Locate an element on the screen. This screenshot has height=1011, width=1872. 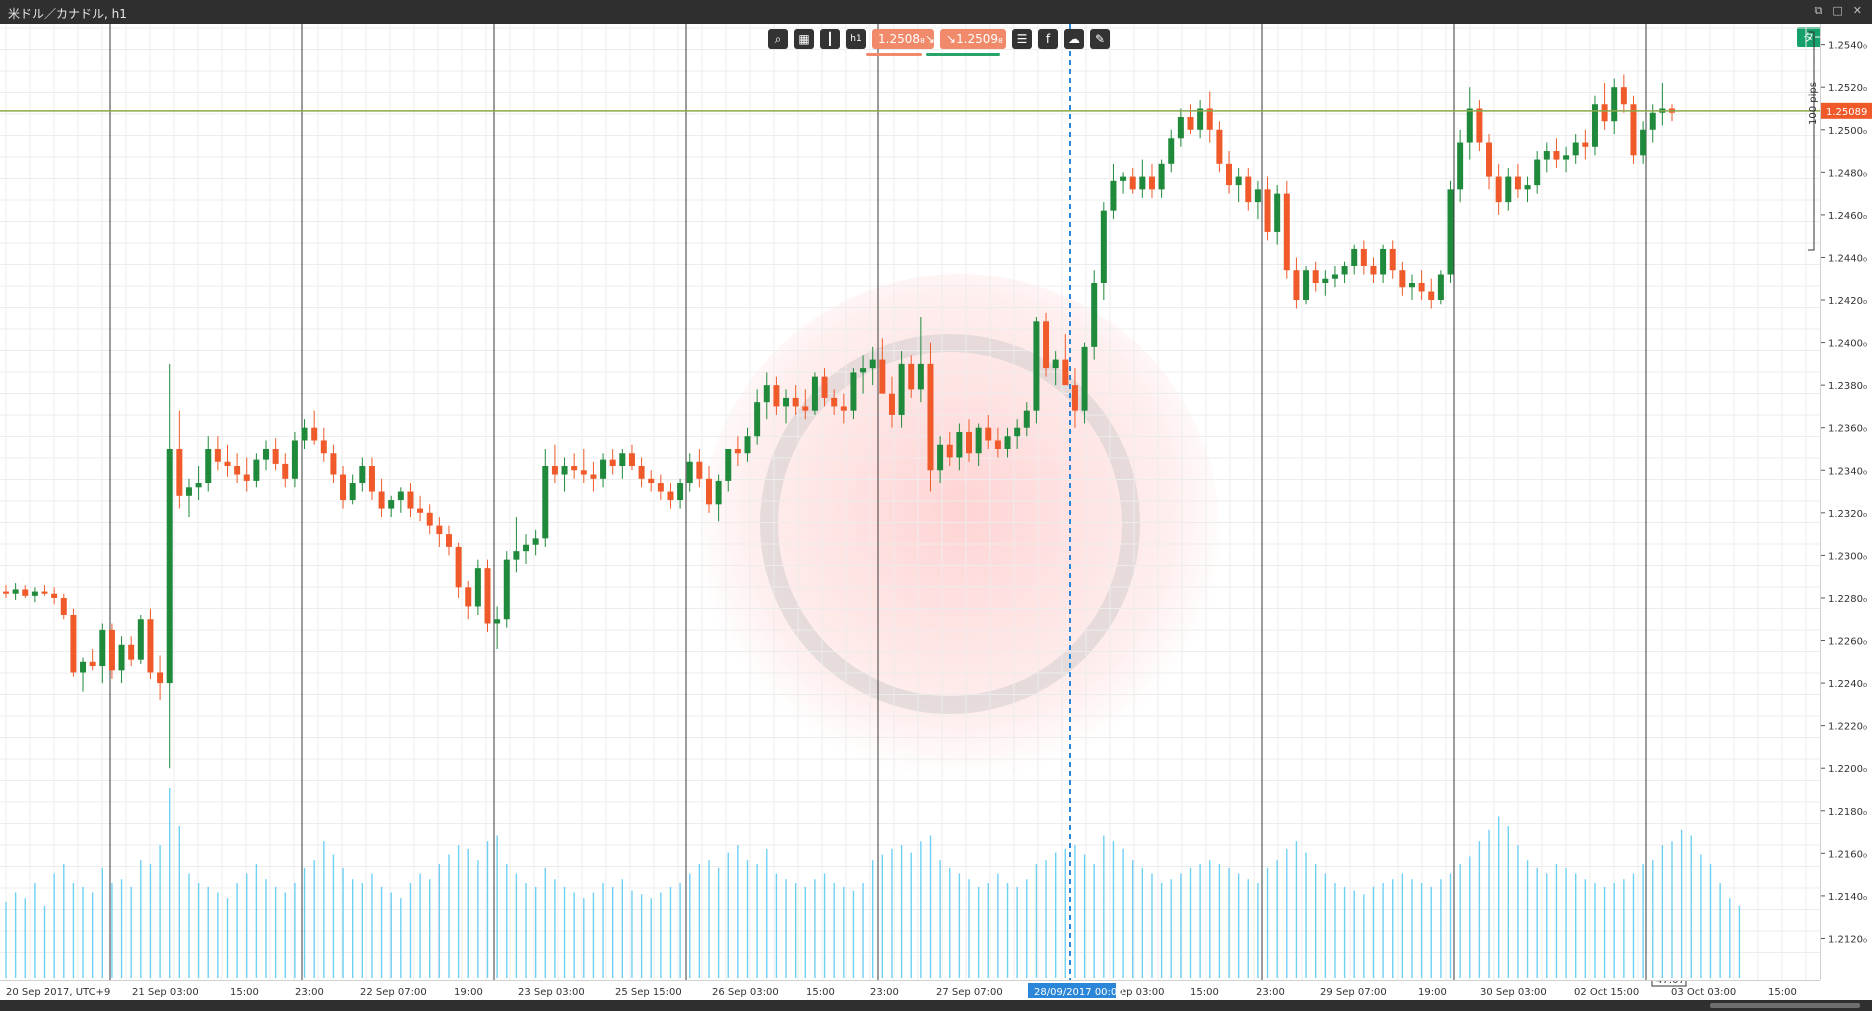
time-label: 23:00 is located at coordinates (1270, 992).